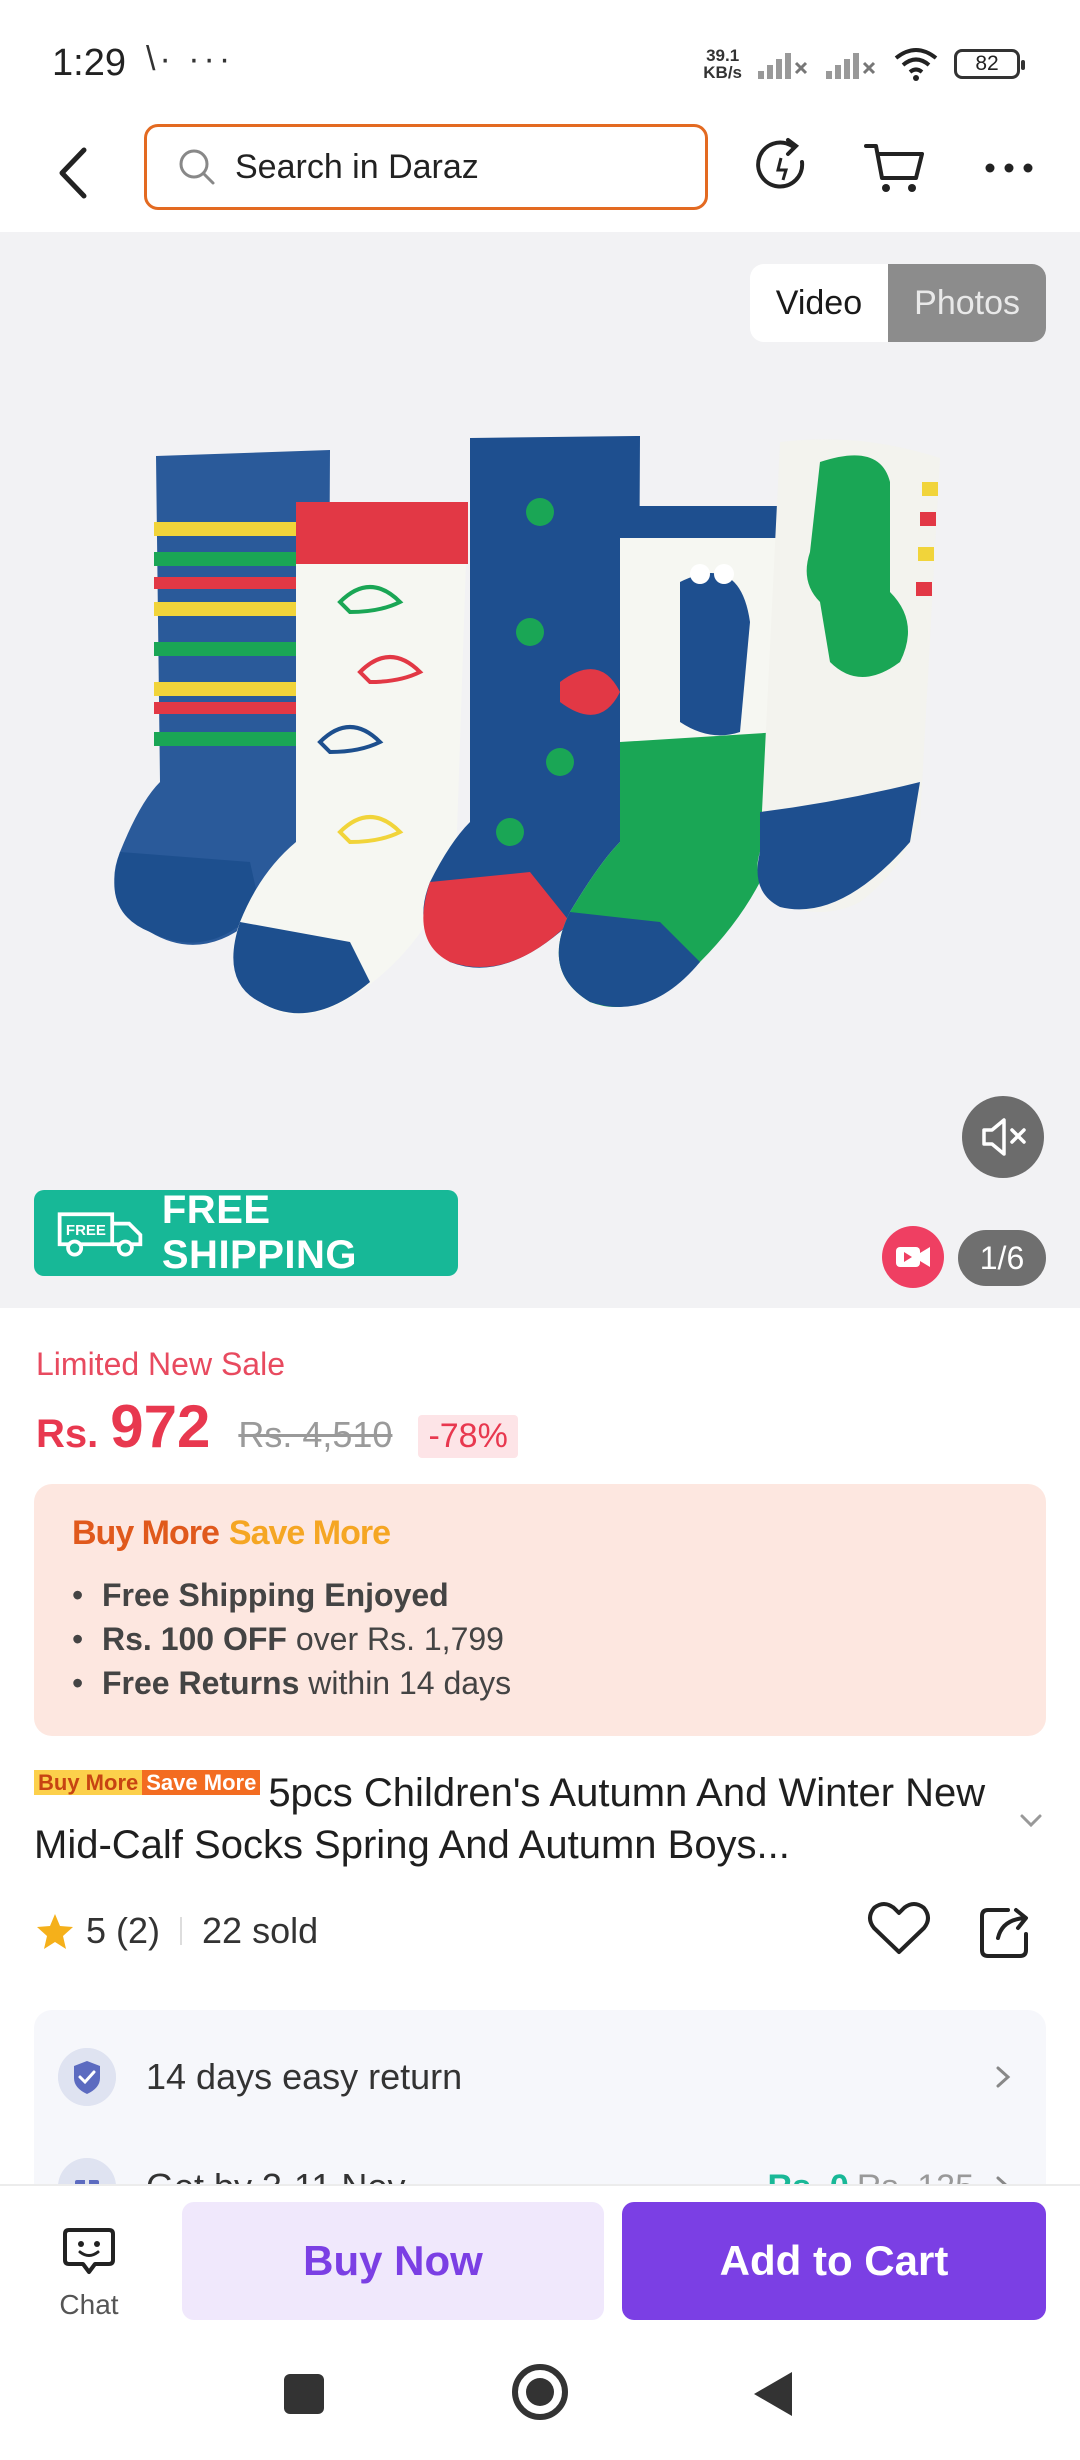 Image resolution: width=1080 pixels, height=2460 pixels. What do you see at coordinates (559, 1533) in the screenshot?
I see `promo-title: Buy More Save More` at bounding box center [559, 1533].